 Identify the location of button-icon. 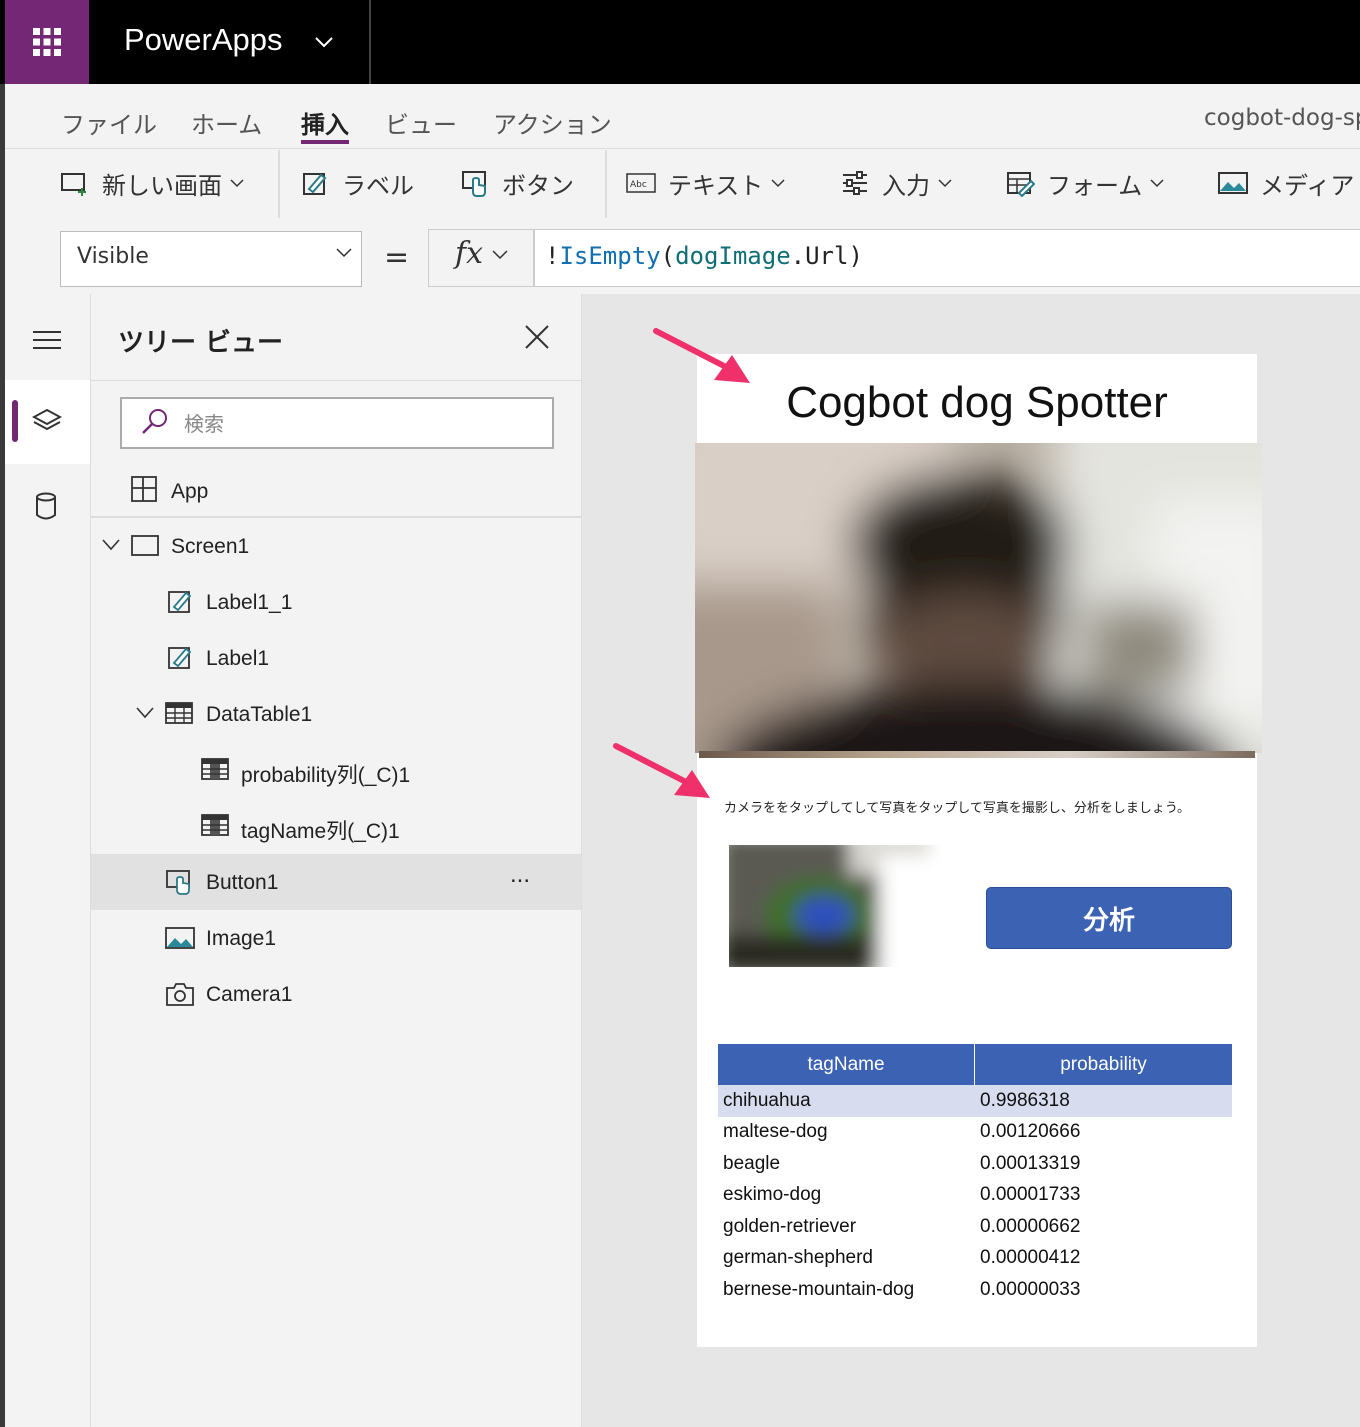
(178, 882).